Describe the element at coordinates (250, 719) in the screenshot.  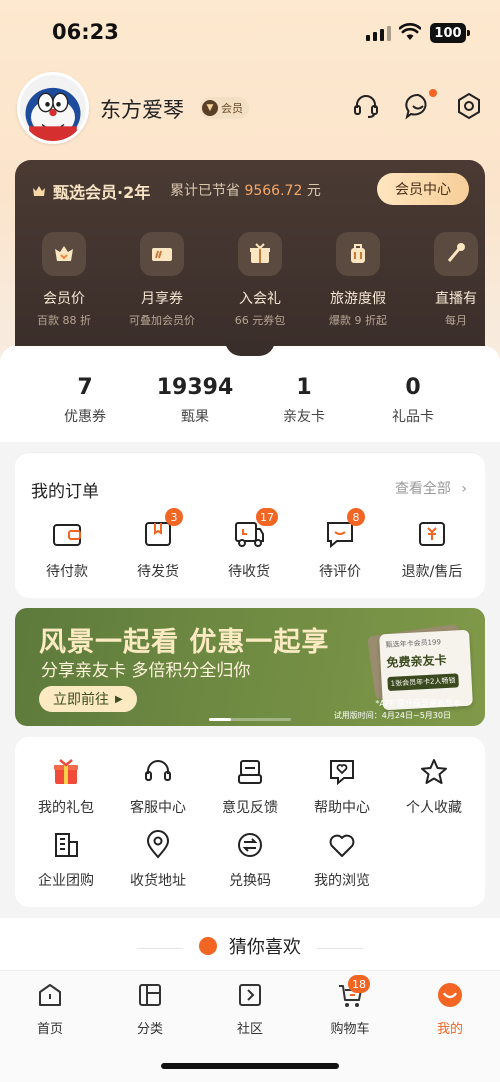
I see `carousel-indicator` at that location.